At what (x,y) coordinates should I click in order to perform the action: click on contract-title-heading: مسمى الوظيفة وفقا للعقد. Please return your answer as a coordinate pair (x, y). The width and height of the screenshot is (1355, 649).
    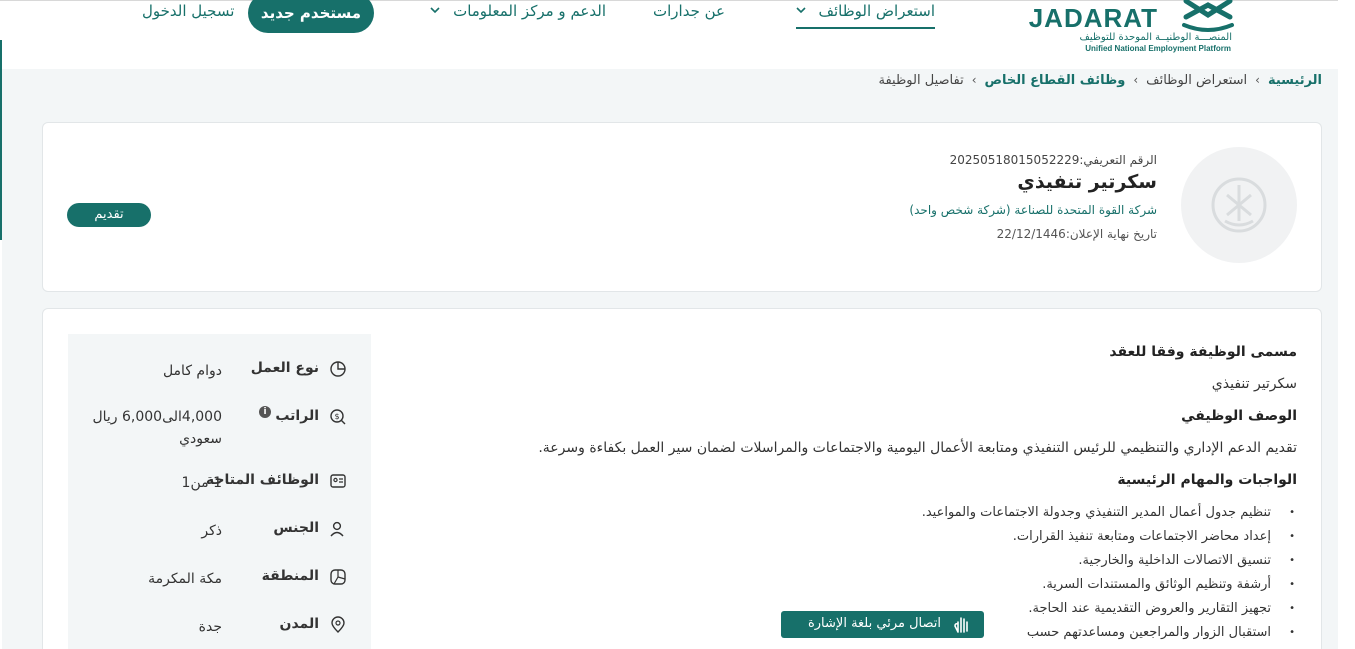
    Looking at the image, I should click on (1203, 352).